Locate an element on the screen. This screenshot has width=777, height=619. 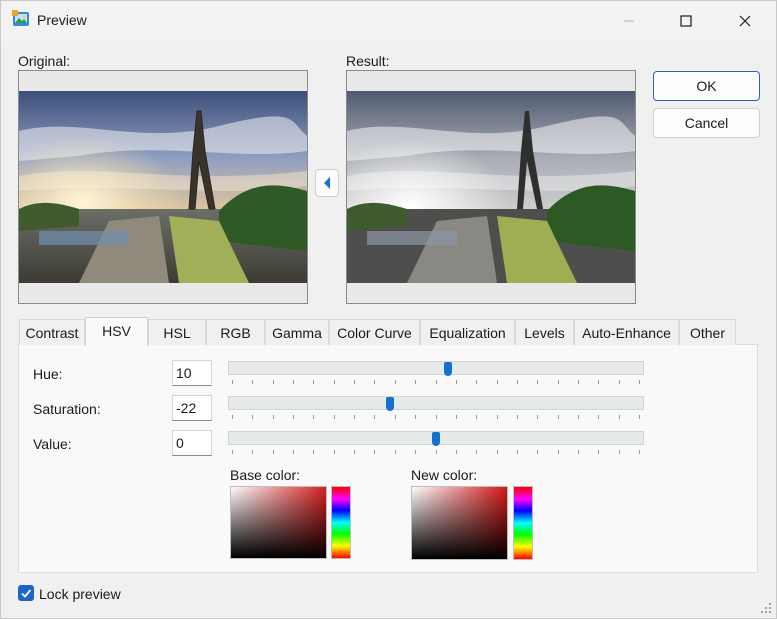
maximize-button is located at coordinates (686, 21).